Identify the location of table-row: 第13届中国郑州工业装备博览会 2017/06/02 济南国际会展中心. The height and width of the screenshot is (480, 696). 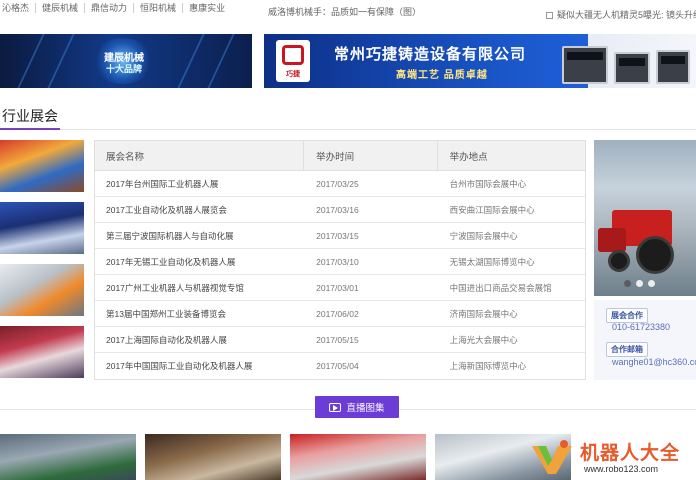
(340, 314).